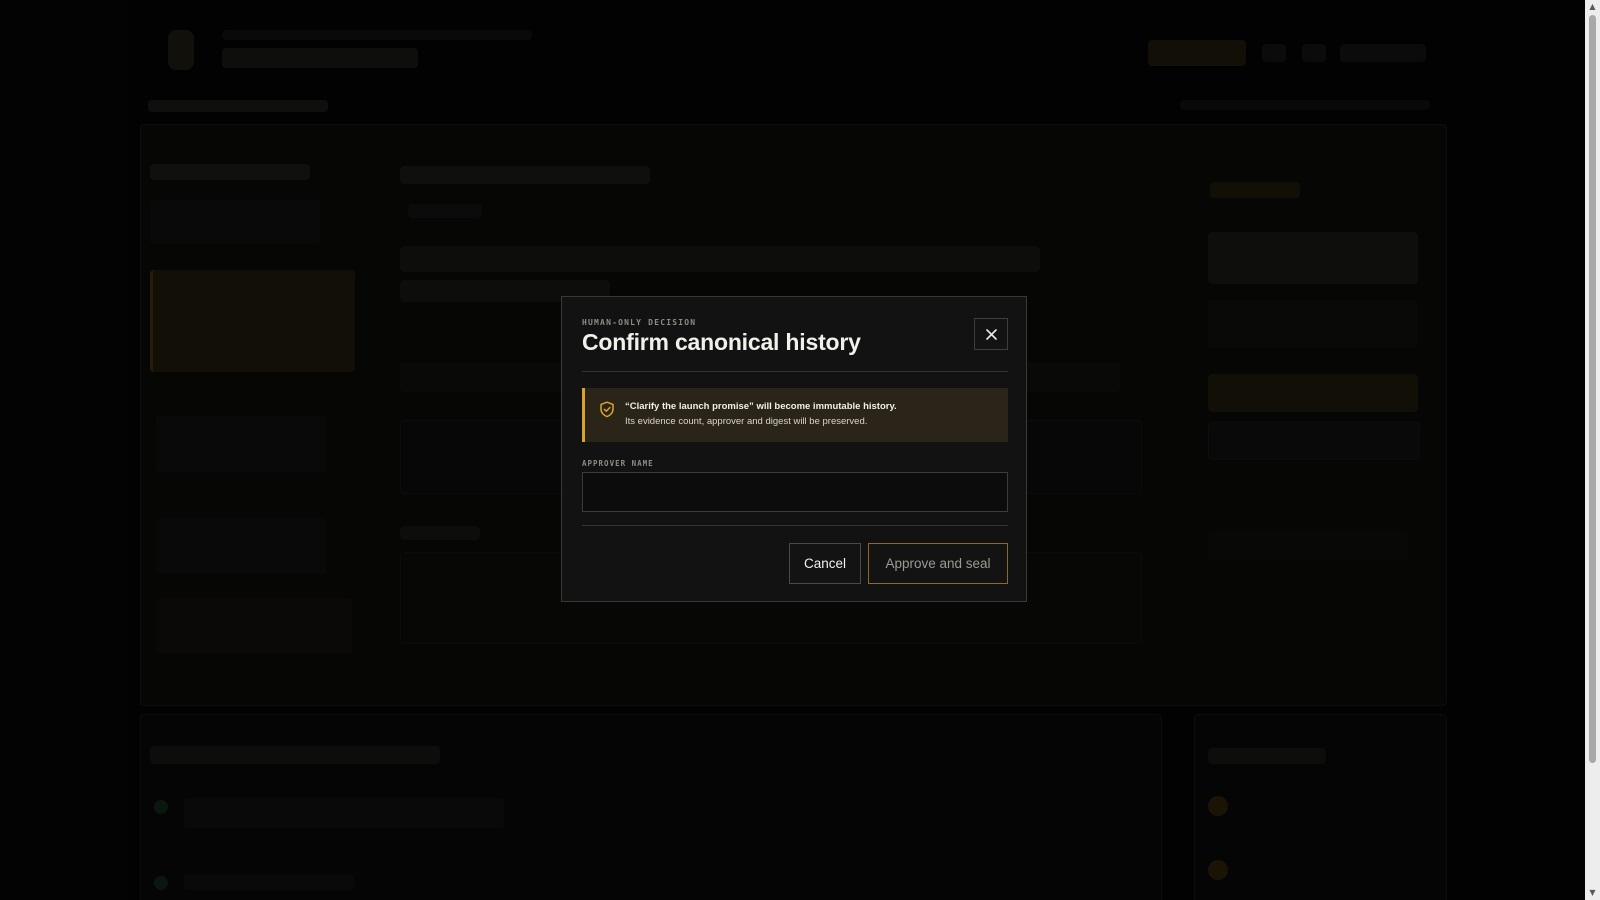  I want to click on scroll-up-icon: ▲, so click(1592, 7).